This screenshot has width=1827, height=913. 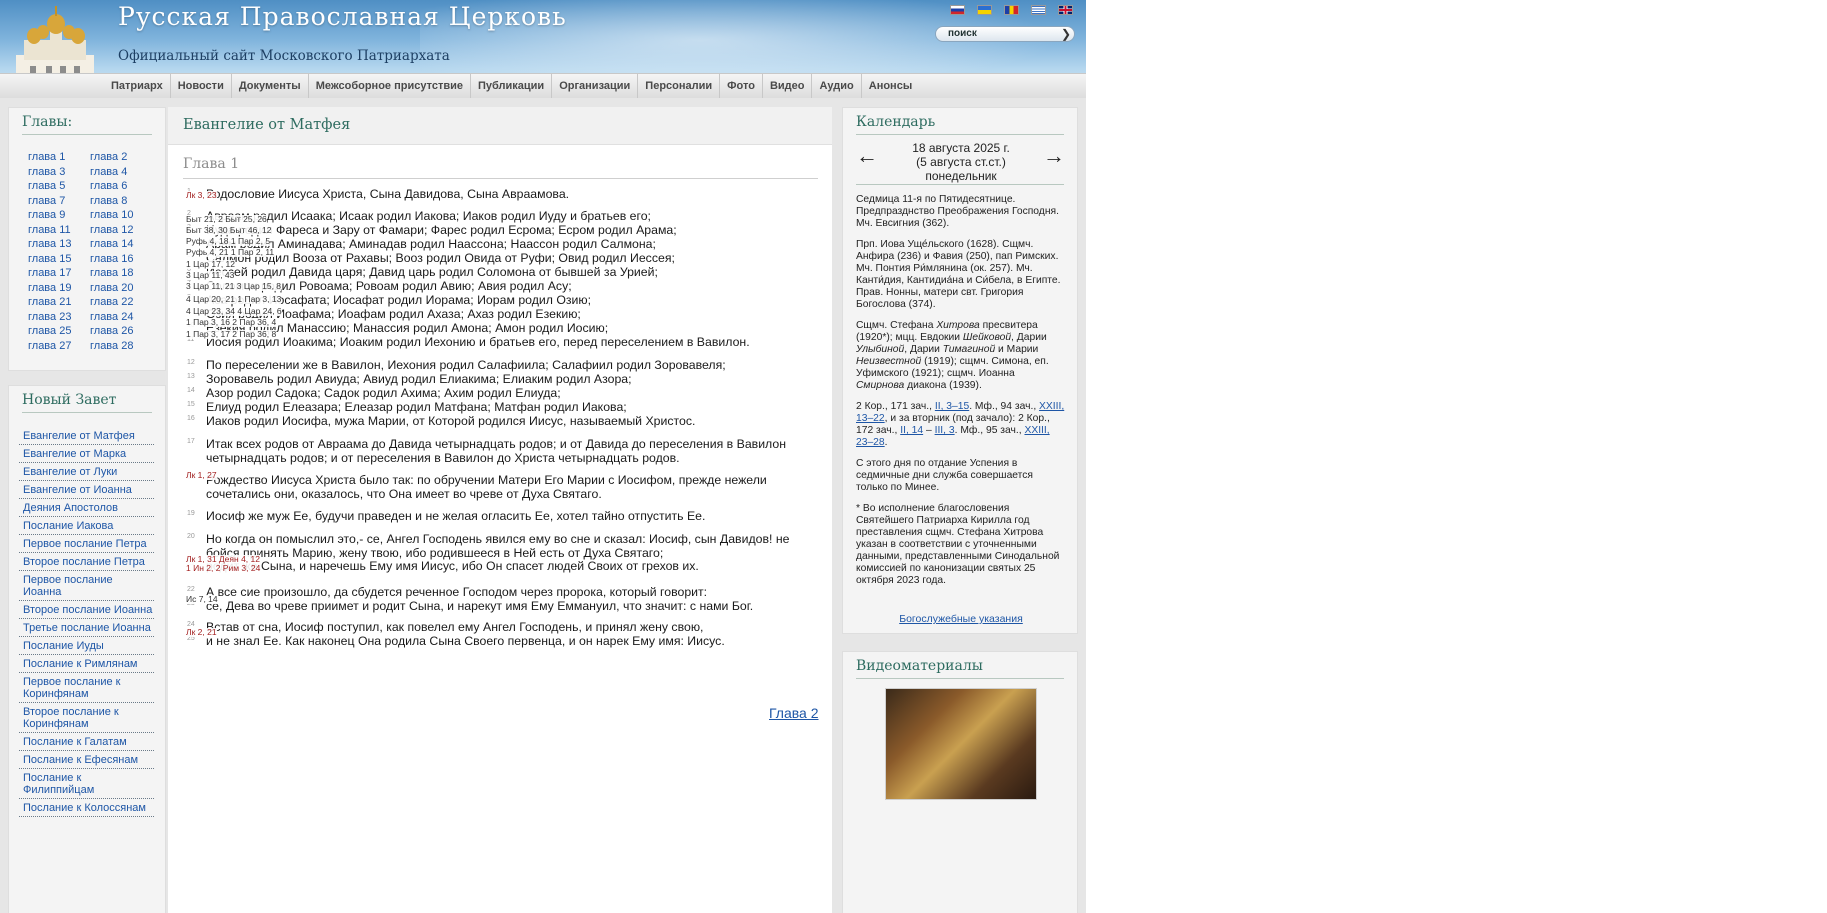 I want to click on book-link: Послание к Ефесянам, so click(x=86, y=760).